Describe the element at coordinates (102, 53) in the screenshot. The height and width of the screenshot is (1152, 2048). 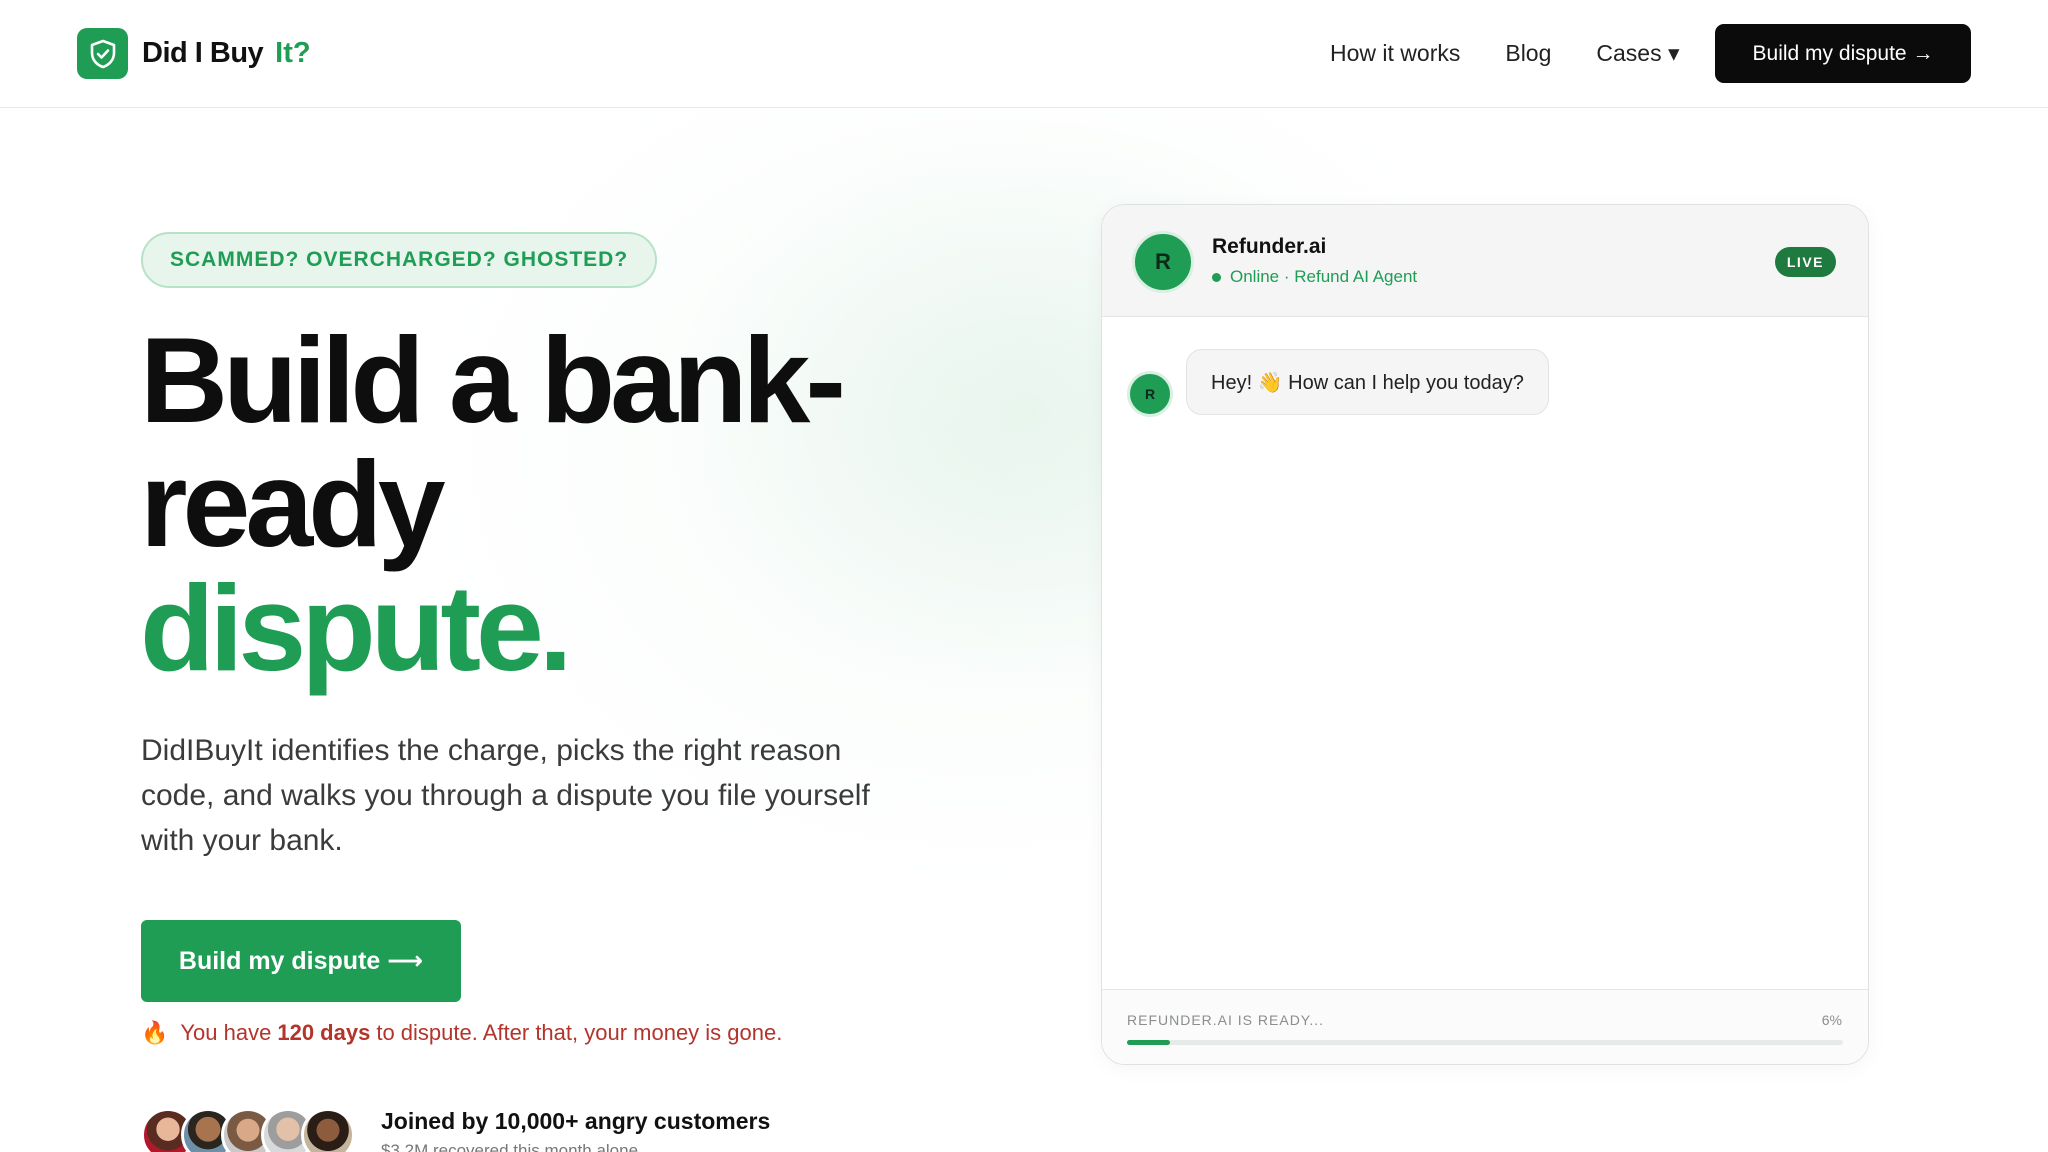
I see `shield-check-icon` at that location.